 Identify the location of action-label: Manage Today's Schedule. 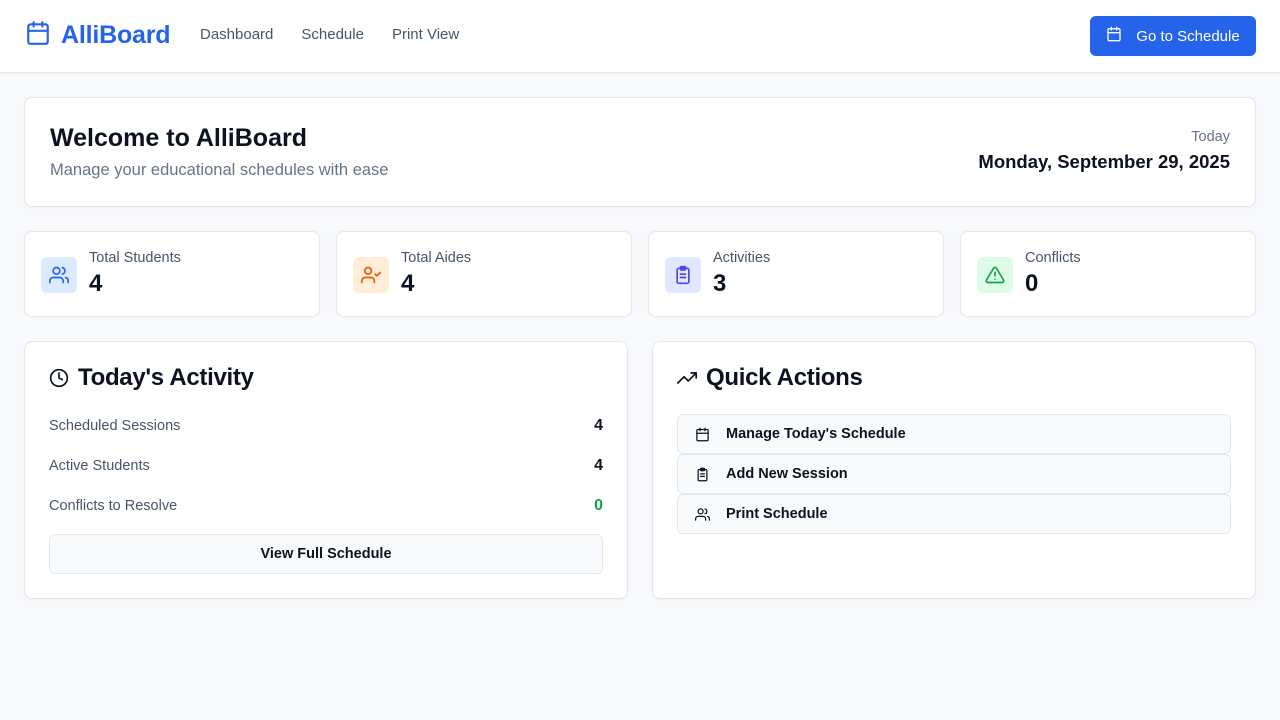
(816, 434).